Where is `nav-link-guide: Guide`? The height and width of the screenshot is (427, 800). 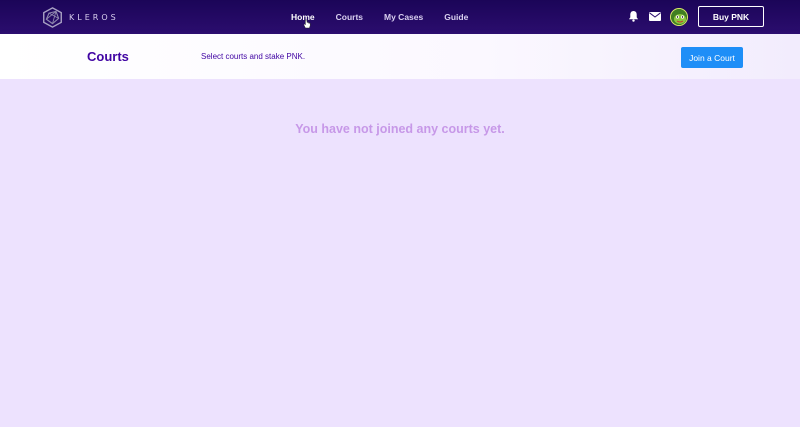
nav-link-guide: Guide is located at coordinates (456, 17).